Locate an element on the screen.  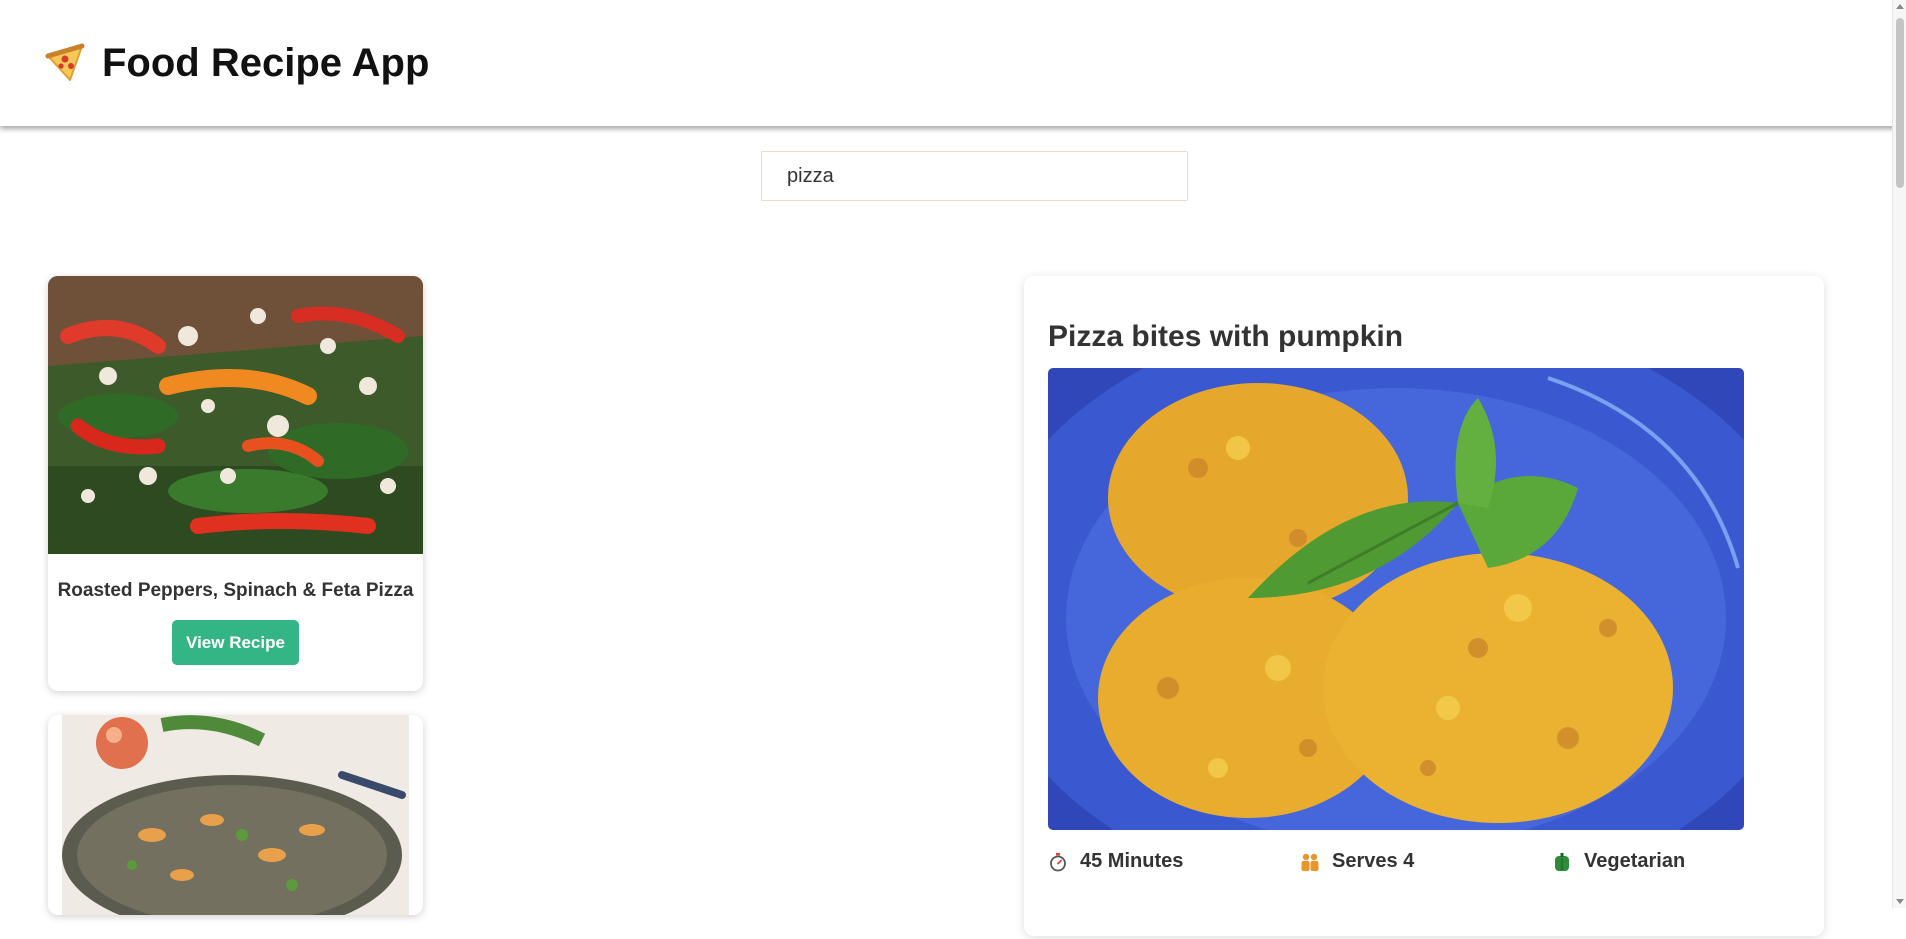
app-title: Food Recipe App is located at coordinates (266, 62).